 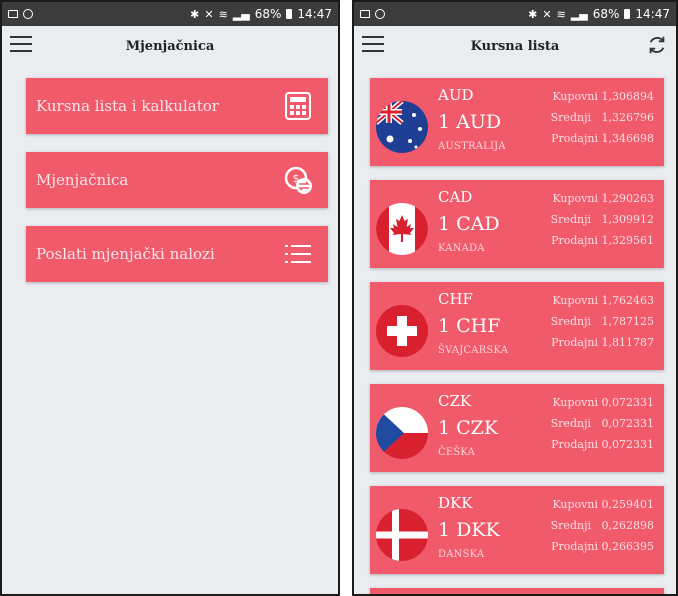 I want to click on buy-rate: 0,072331, so click(x=628, y=402).